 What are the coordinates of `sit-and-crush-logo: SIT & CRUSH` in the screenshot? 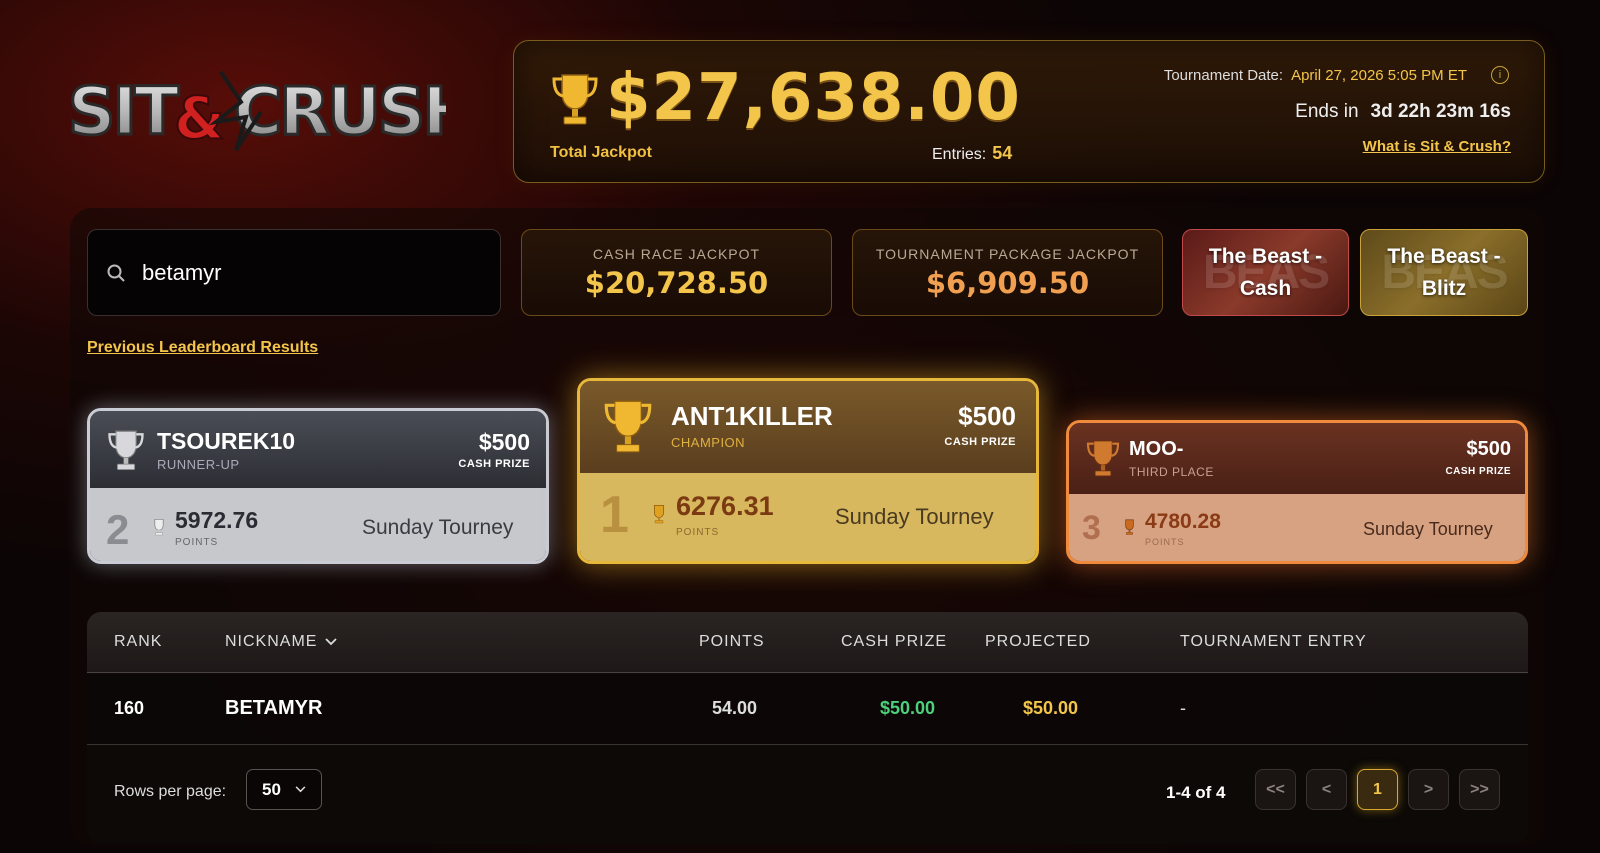 It's located at (272, 109).